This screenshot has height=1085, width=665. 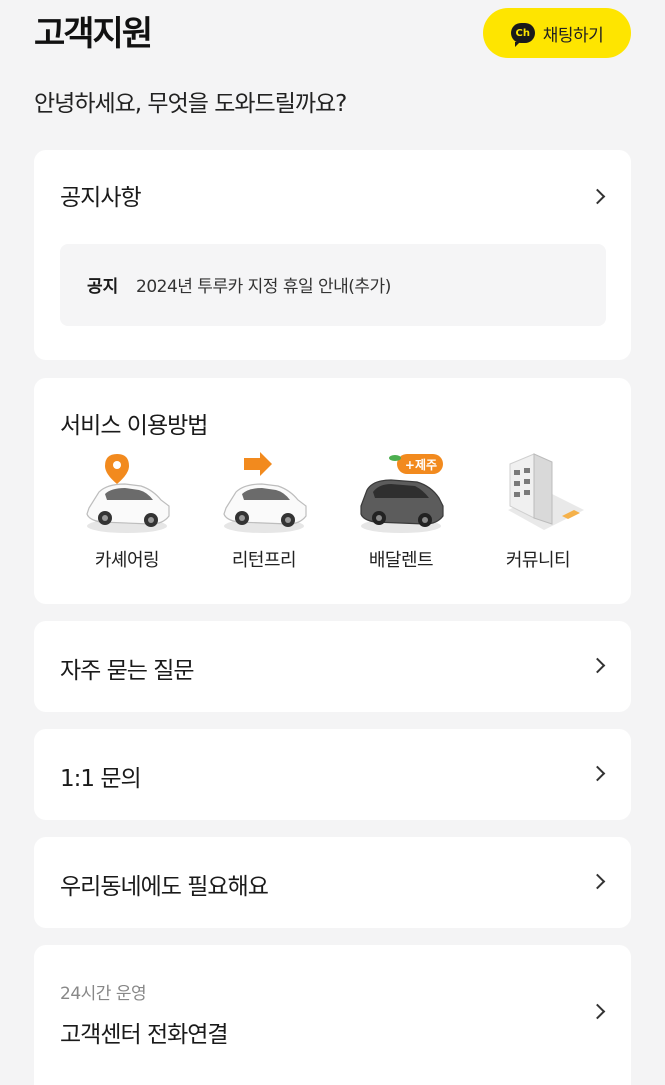 I want to click on notice-title: 공지사항, so click(x=101, y=195).